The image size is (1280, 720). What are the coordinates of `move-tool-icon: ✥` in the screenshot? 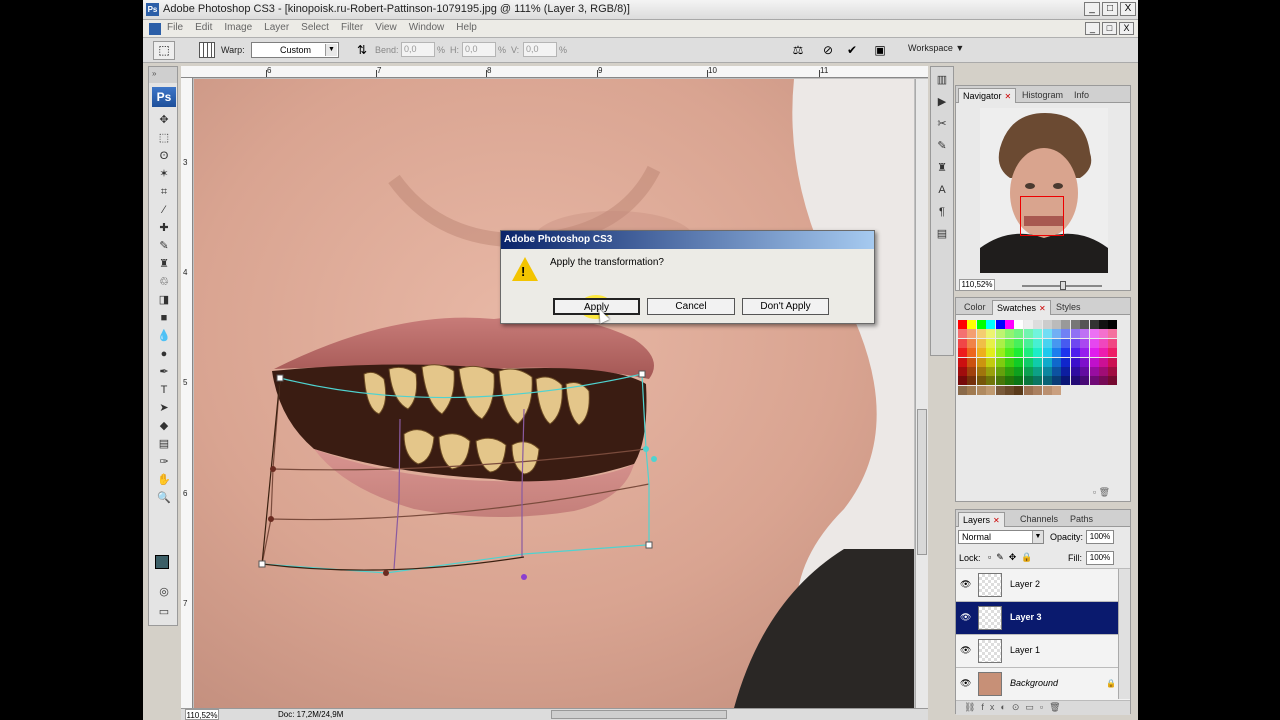 It's located at (164, 120).